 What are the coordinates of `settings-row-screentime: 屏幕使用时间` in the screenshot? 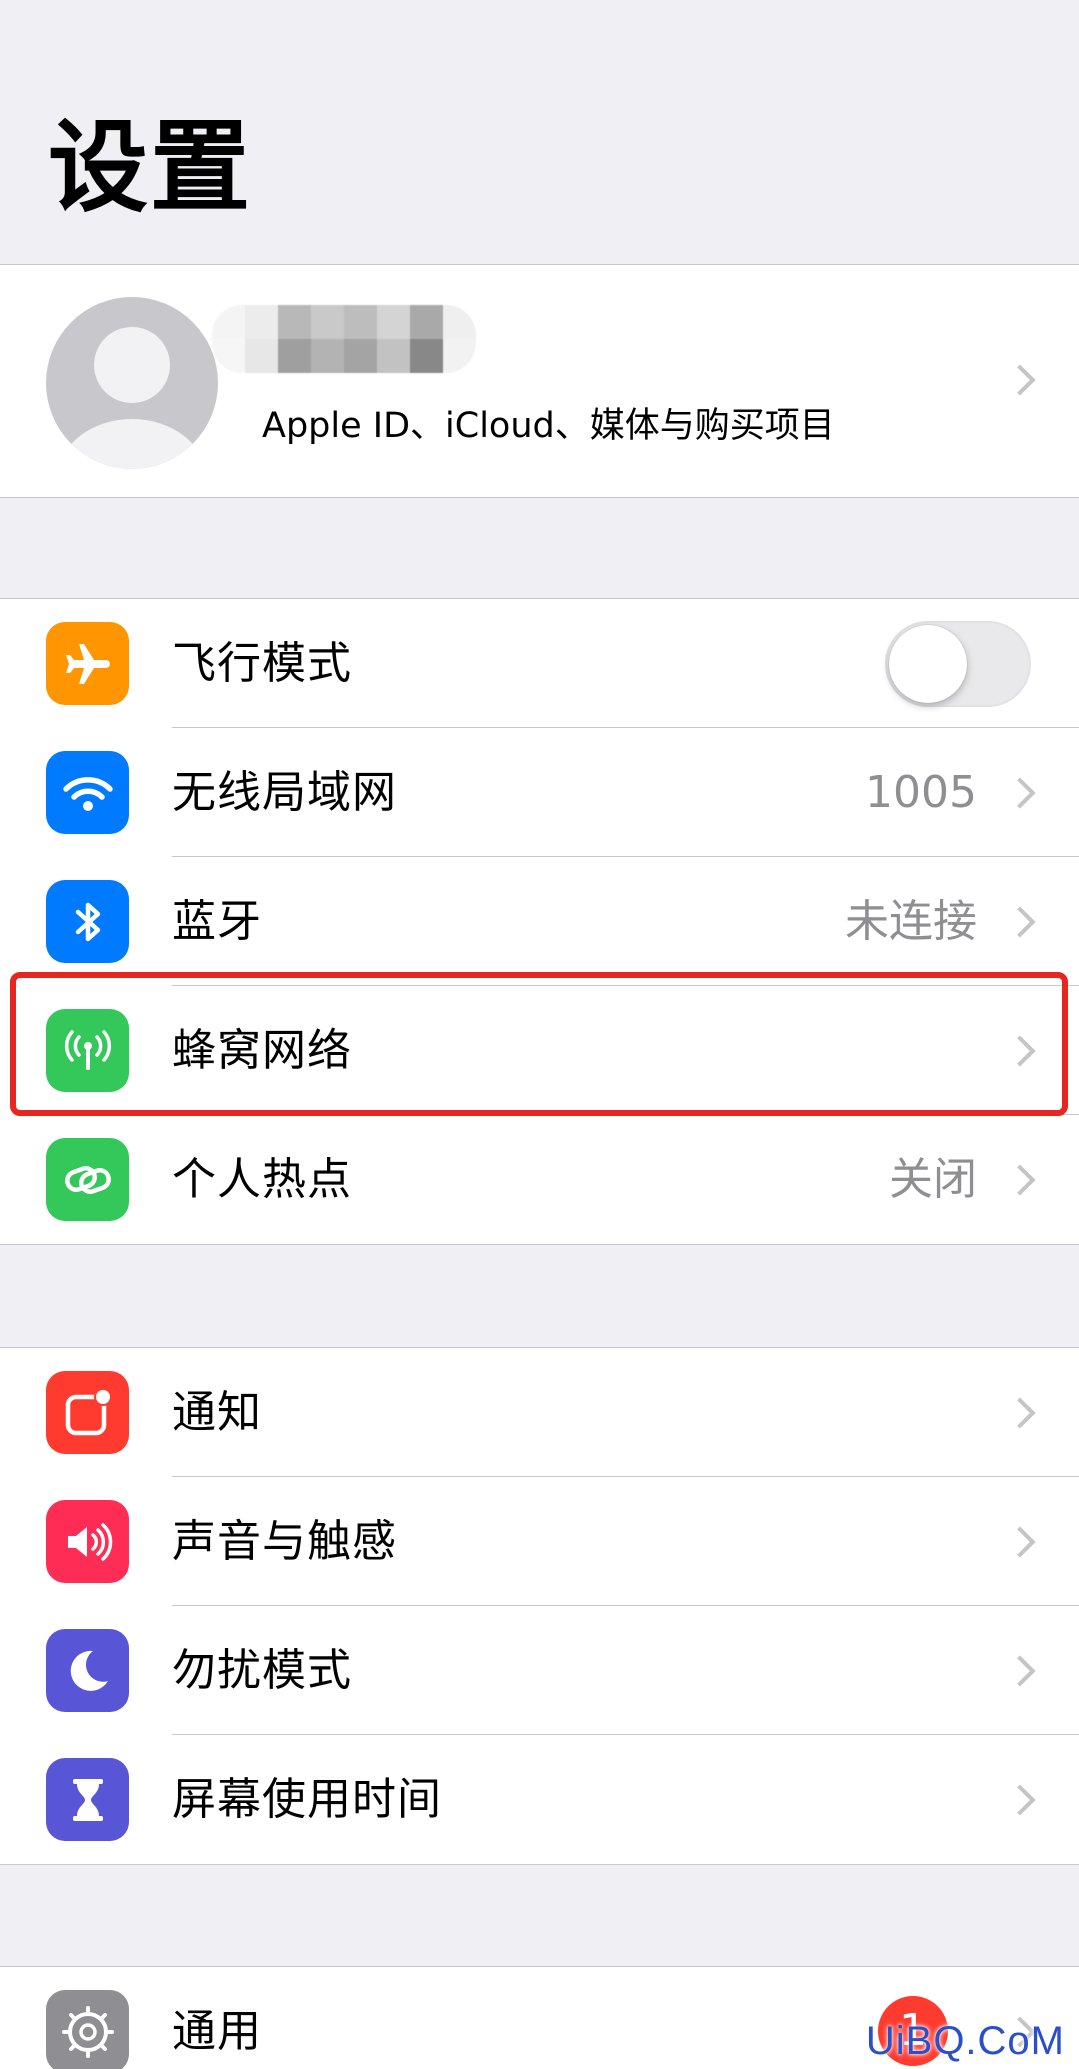 It's located at (539, 1799).